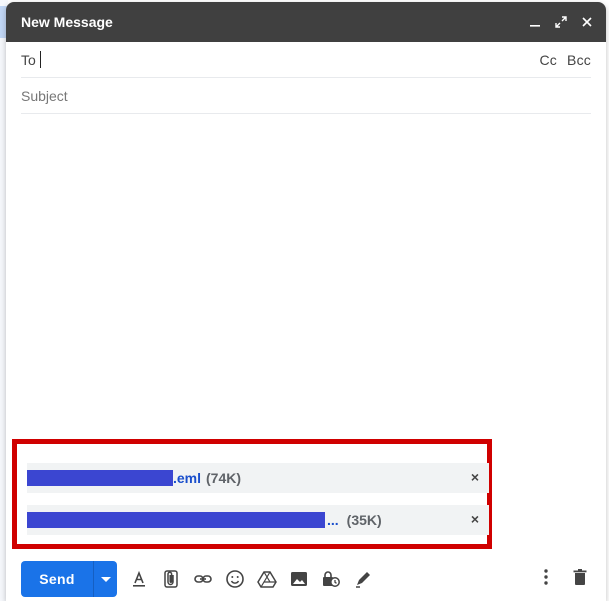 The image size is (609, 601). Describe the element at coordinates (331, 579) in the screenshot. I see `confidential-mode-icon` at that location.